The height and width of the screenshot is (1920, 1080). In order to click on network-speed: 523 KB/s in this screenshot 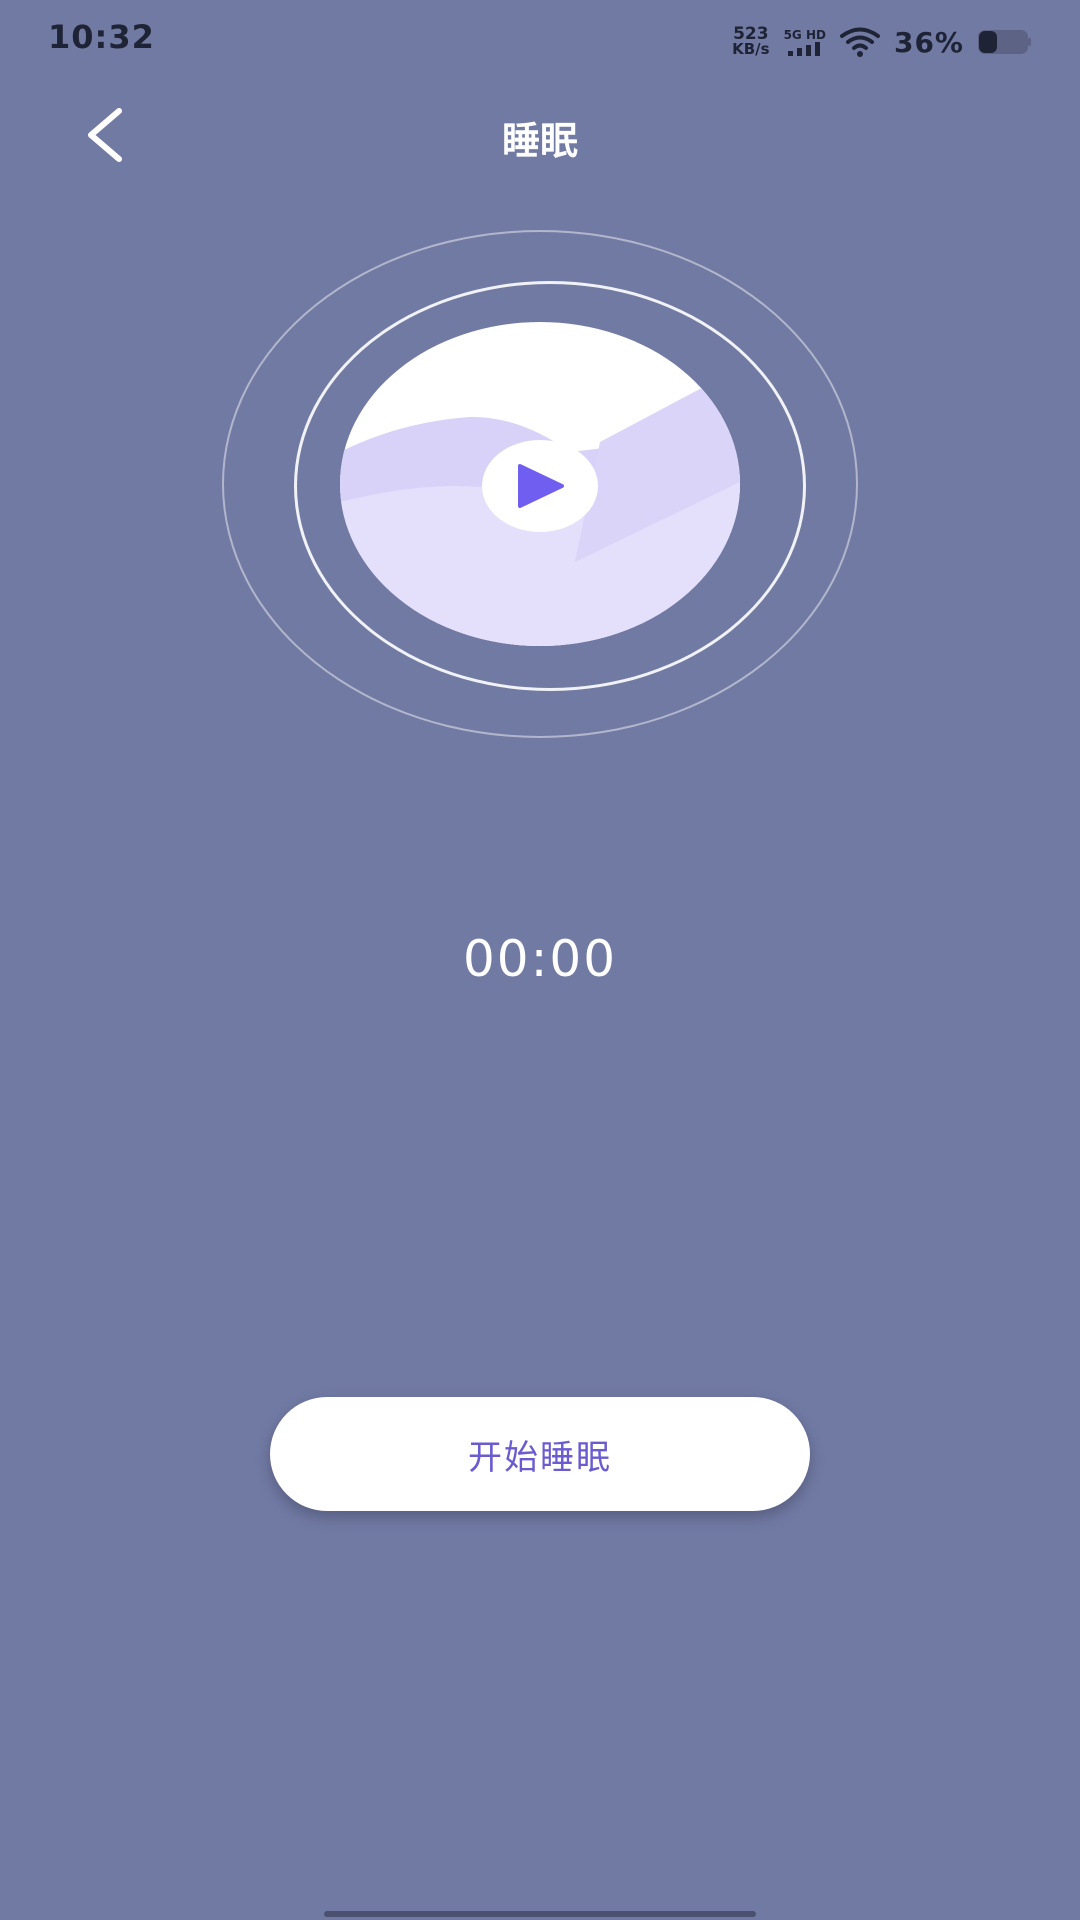, I will do `click(751, 42)`.